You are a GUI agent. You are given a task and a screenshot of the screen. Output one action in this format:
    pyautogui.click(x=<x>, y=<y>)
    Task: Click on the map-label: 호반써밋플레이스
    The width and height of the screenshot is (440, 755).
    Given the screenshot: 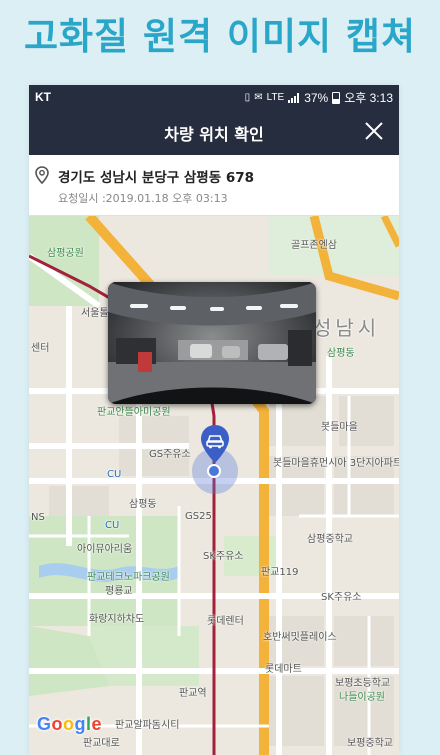 What is the action you would take?
    pyautogui.click(x=300, y=637)
    